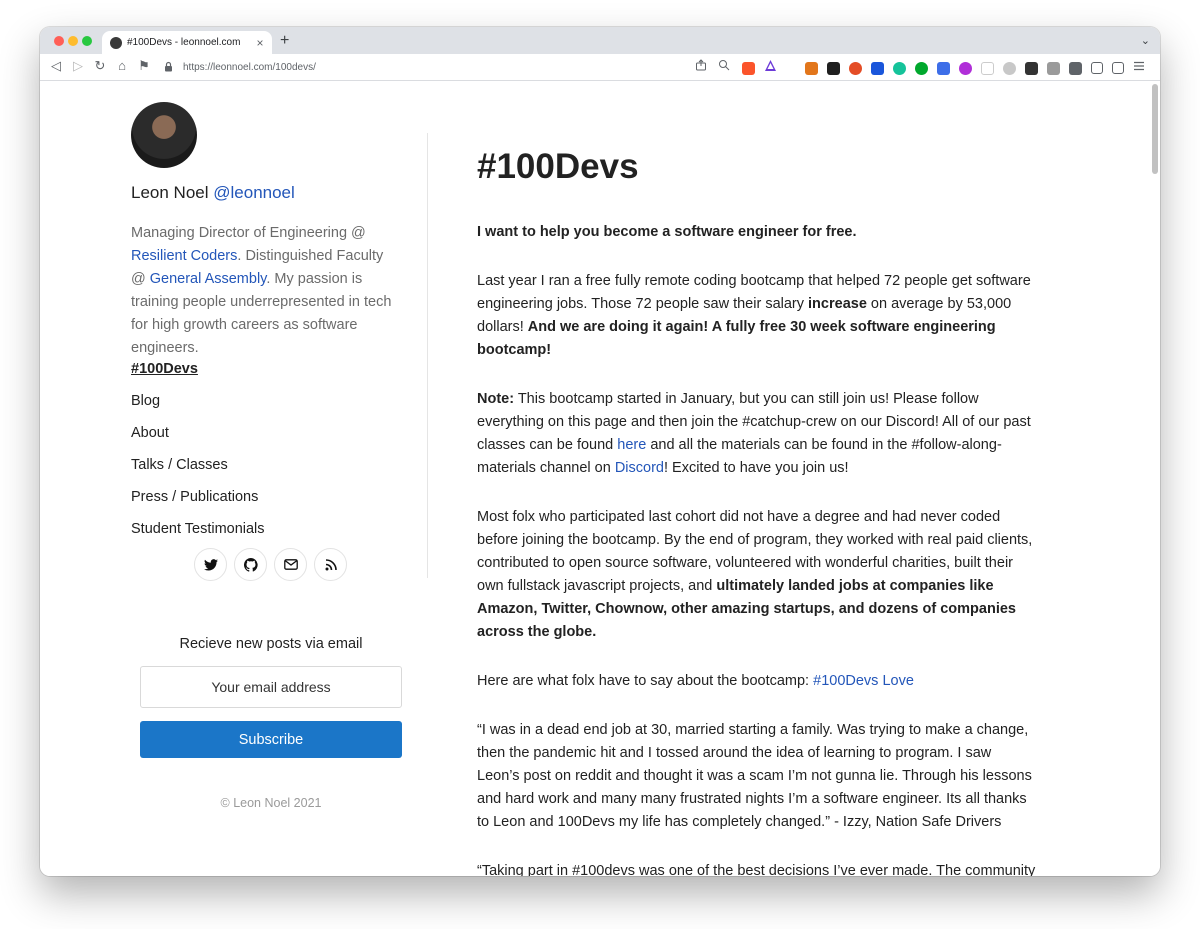 The image size is (1200, 929). What do you see at coordinates (271, 687) in the screenshot?
I see `email-field` at bounding box center [271, 687].